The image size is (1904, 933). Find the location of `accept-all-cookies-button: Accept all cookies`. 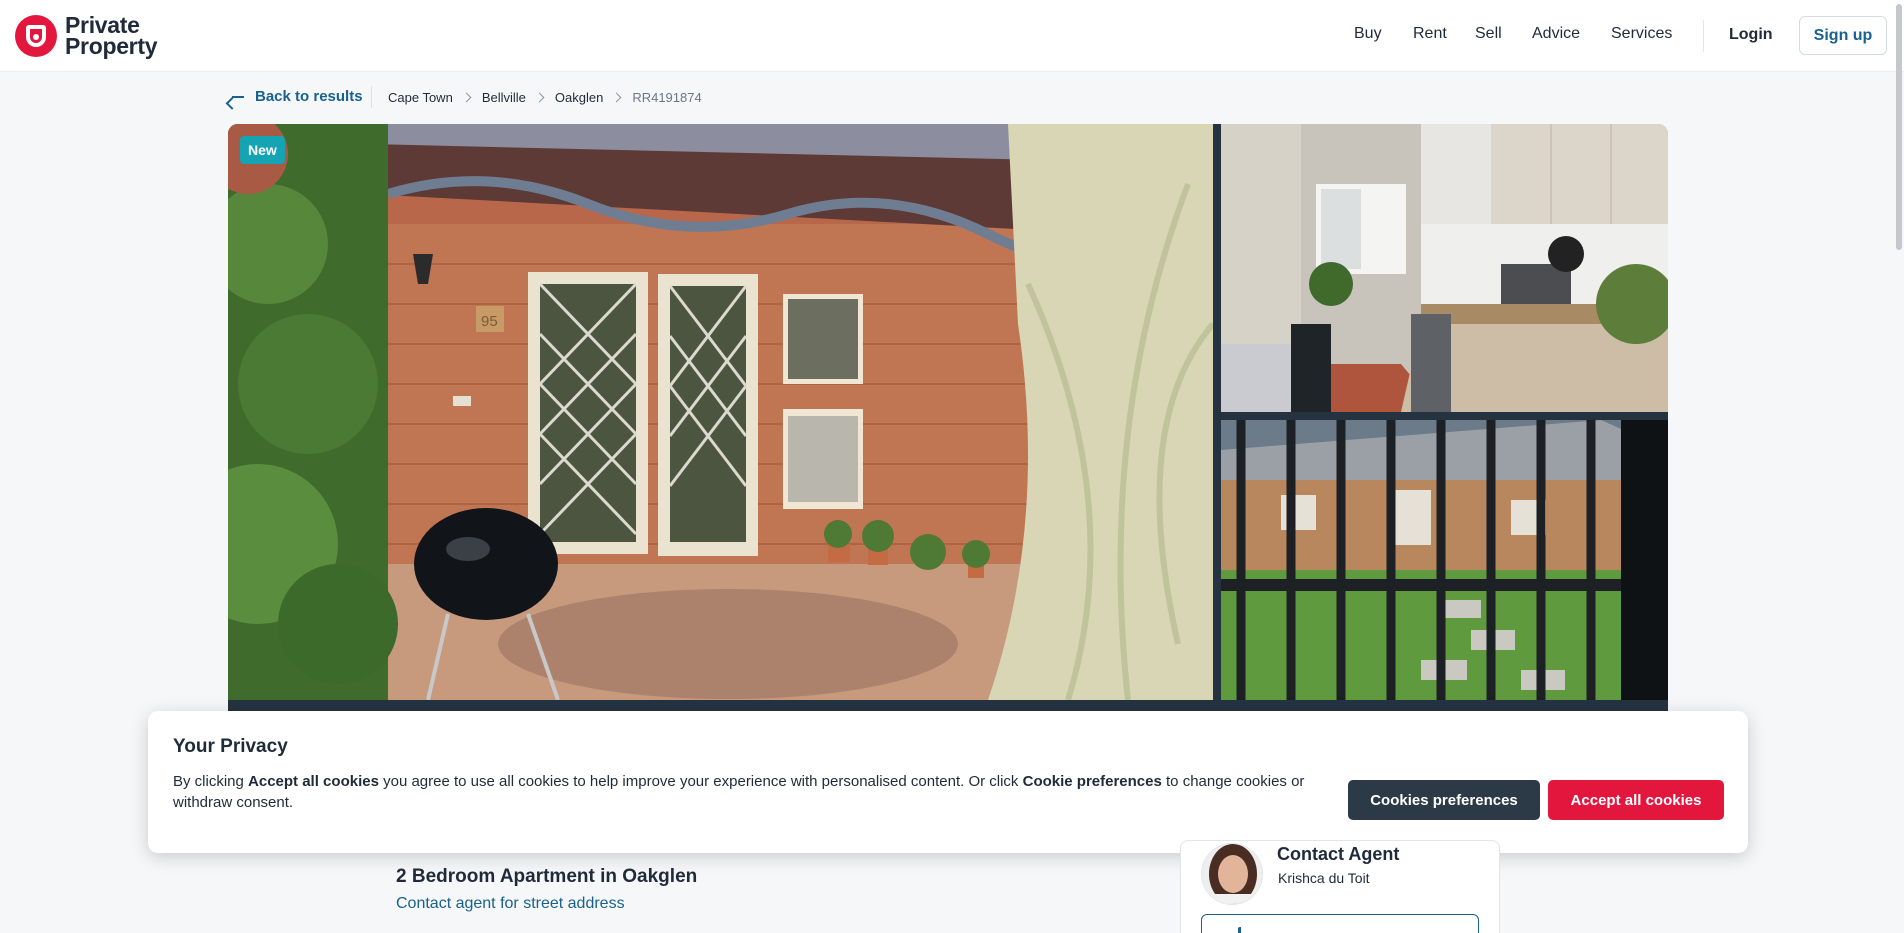

accept-all-cookies-button: Accept all cookies is located at coordinates (1636, 800).